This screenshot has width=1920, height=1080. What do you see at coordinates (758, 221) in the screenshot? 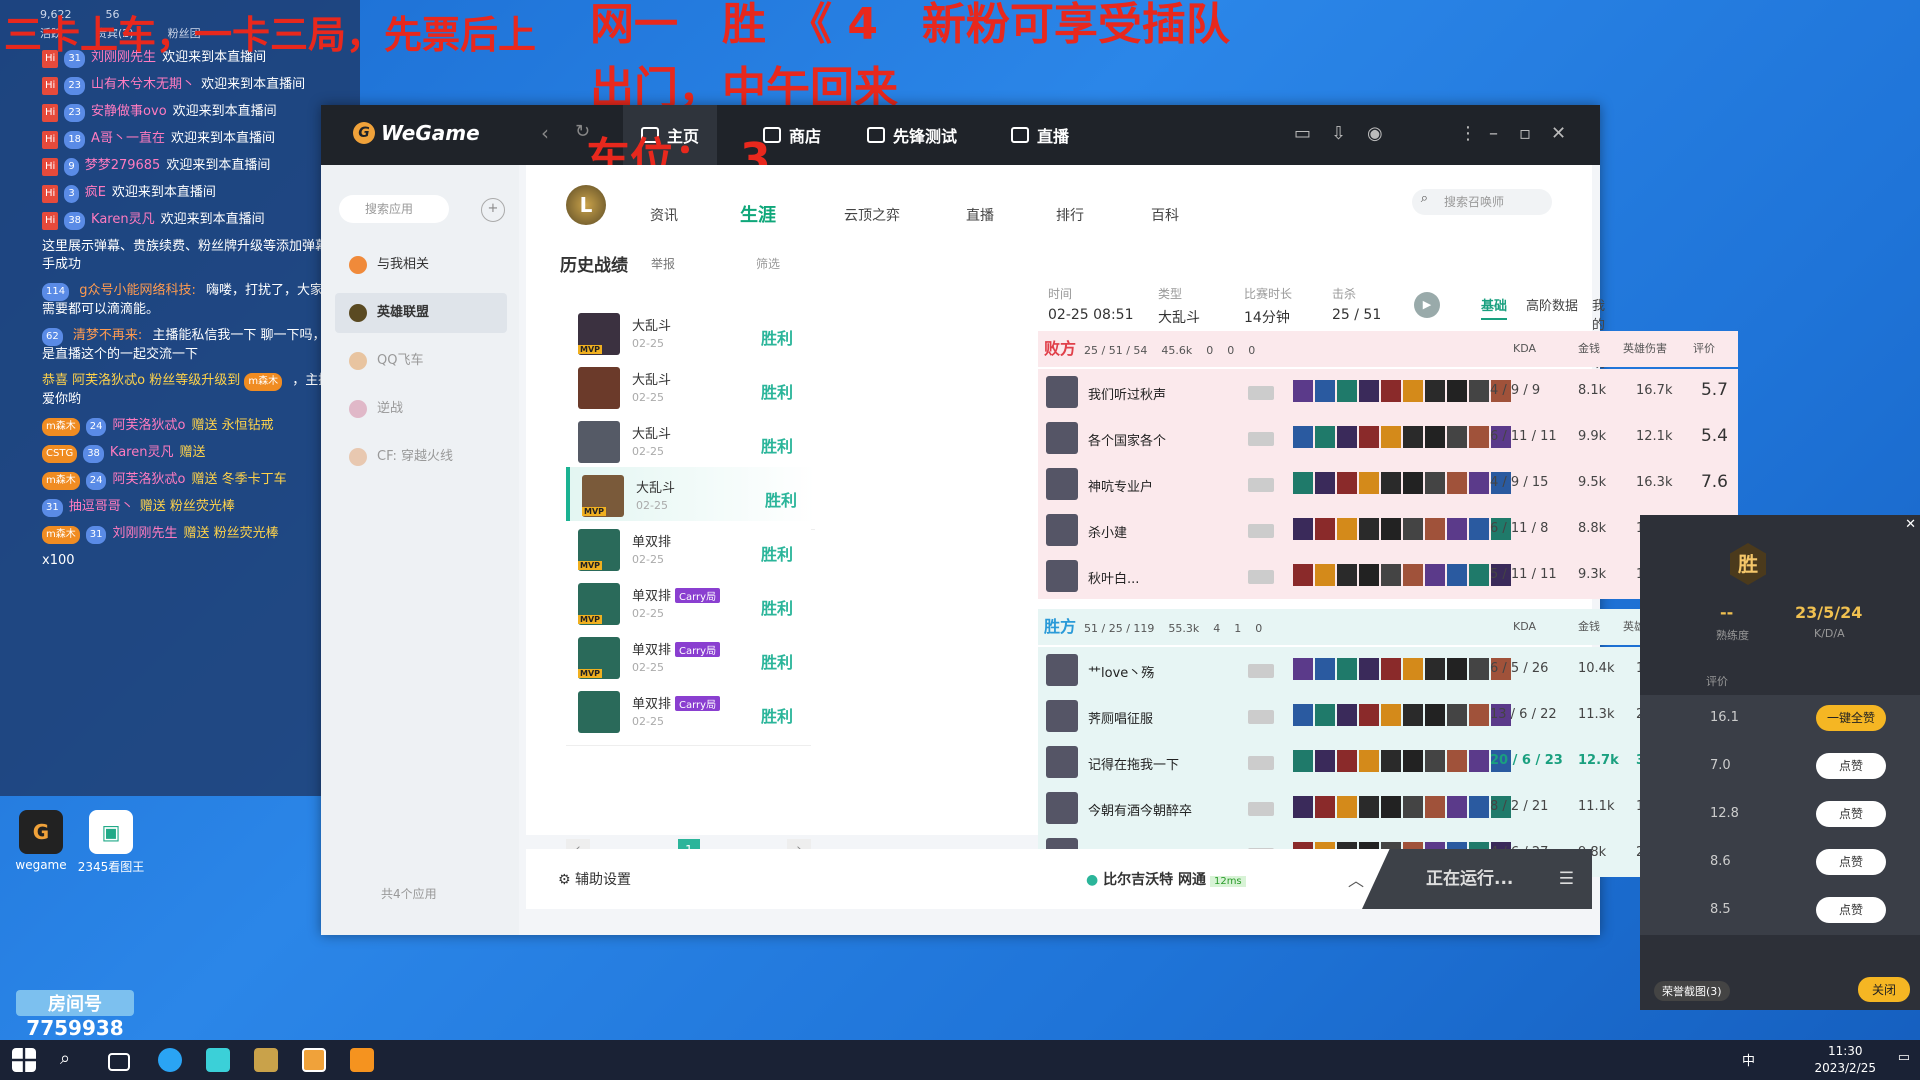
I see `subnav-career: 生涯` at bounding box center [758, 221].